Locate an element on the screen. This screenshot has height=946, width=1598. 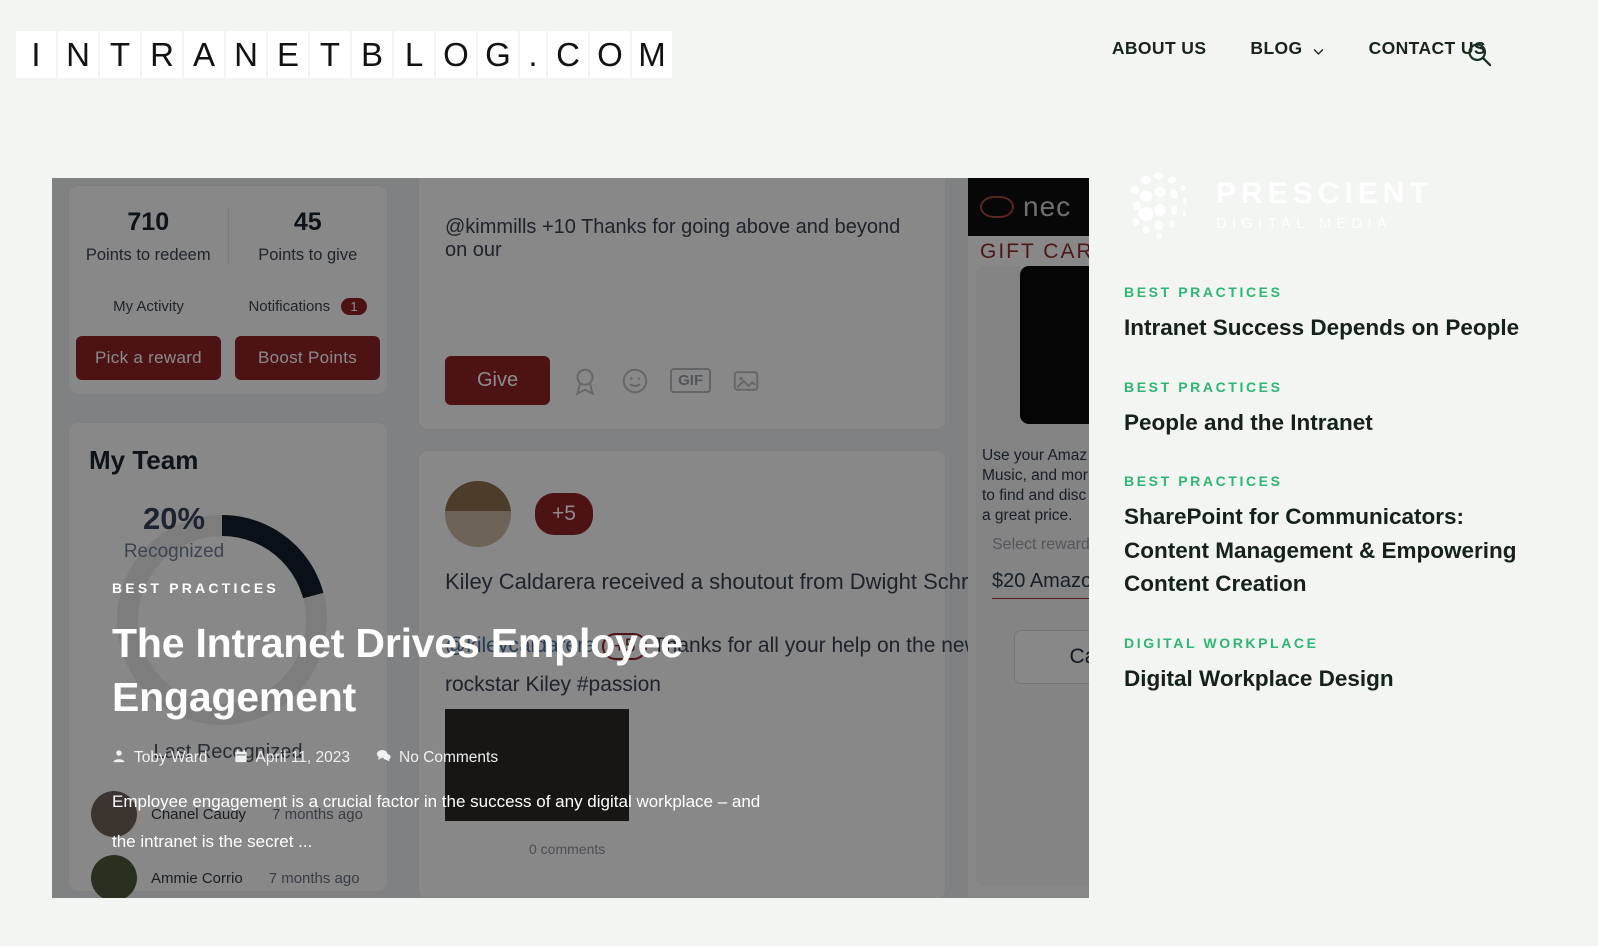
logo-letter: I is located at coordinates (36, 54).